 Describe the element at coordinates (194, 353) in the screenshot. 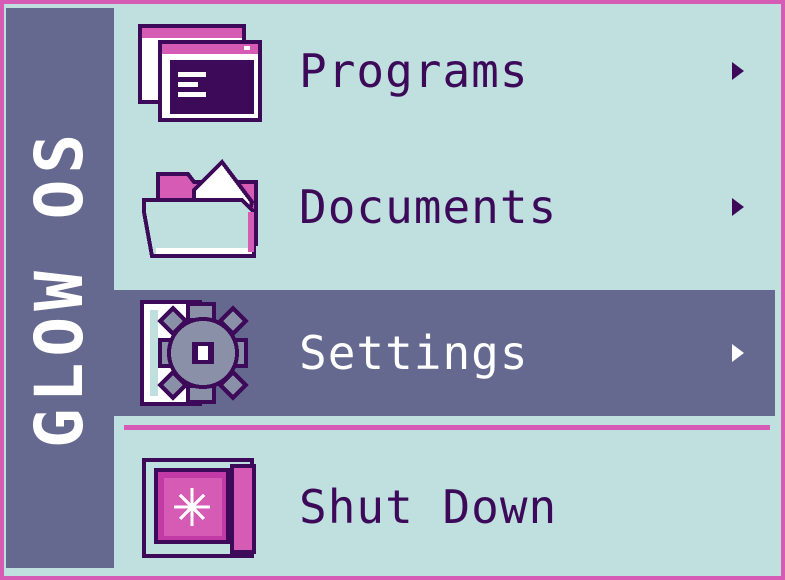

I see `settings-gear-icon` at that location.